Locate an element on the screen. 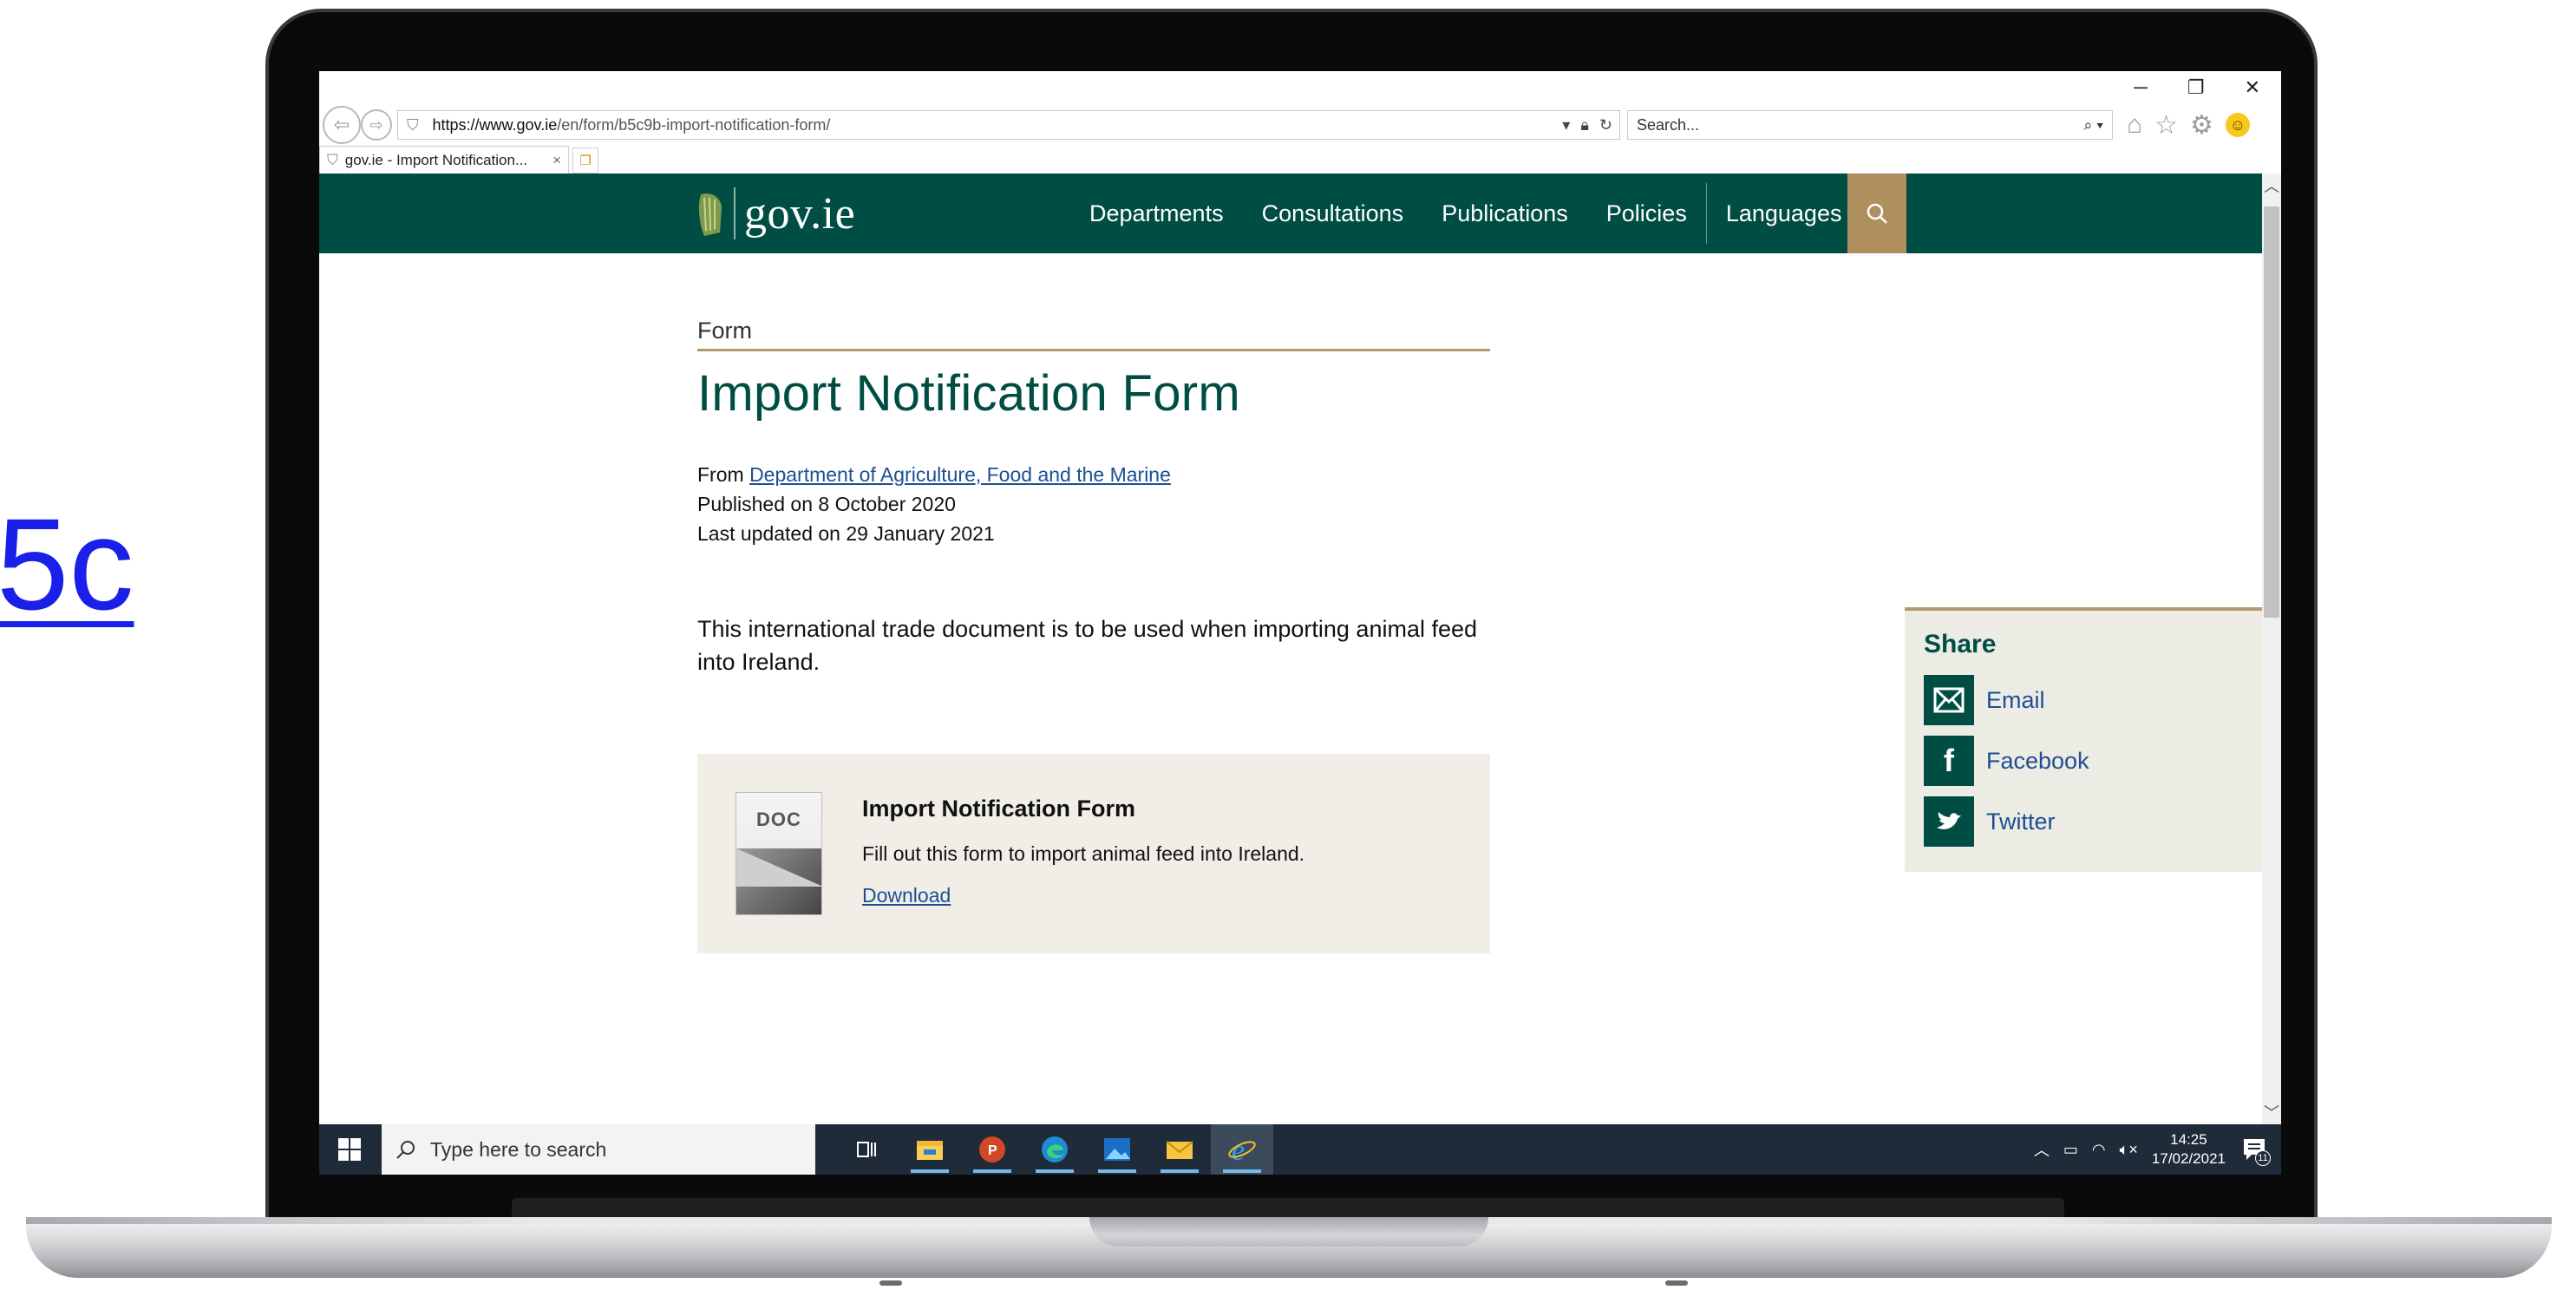 This screenshot has height=1290, width=2576. internet-explorer-button: e is located at coordinates (1242, 1150).